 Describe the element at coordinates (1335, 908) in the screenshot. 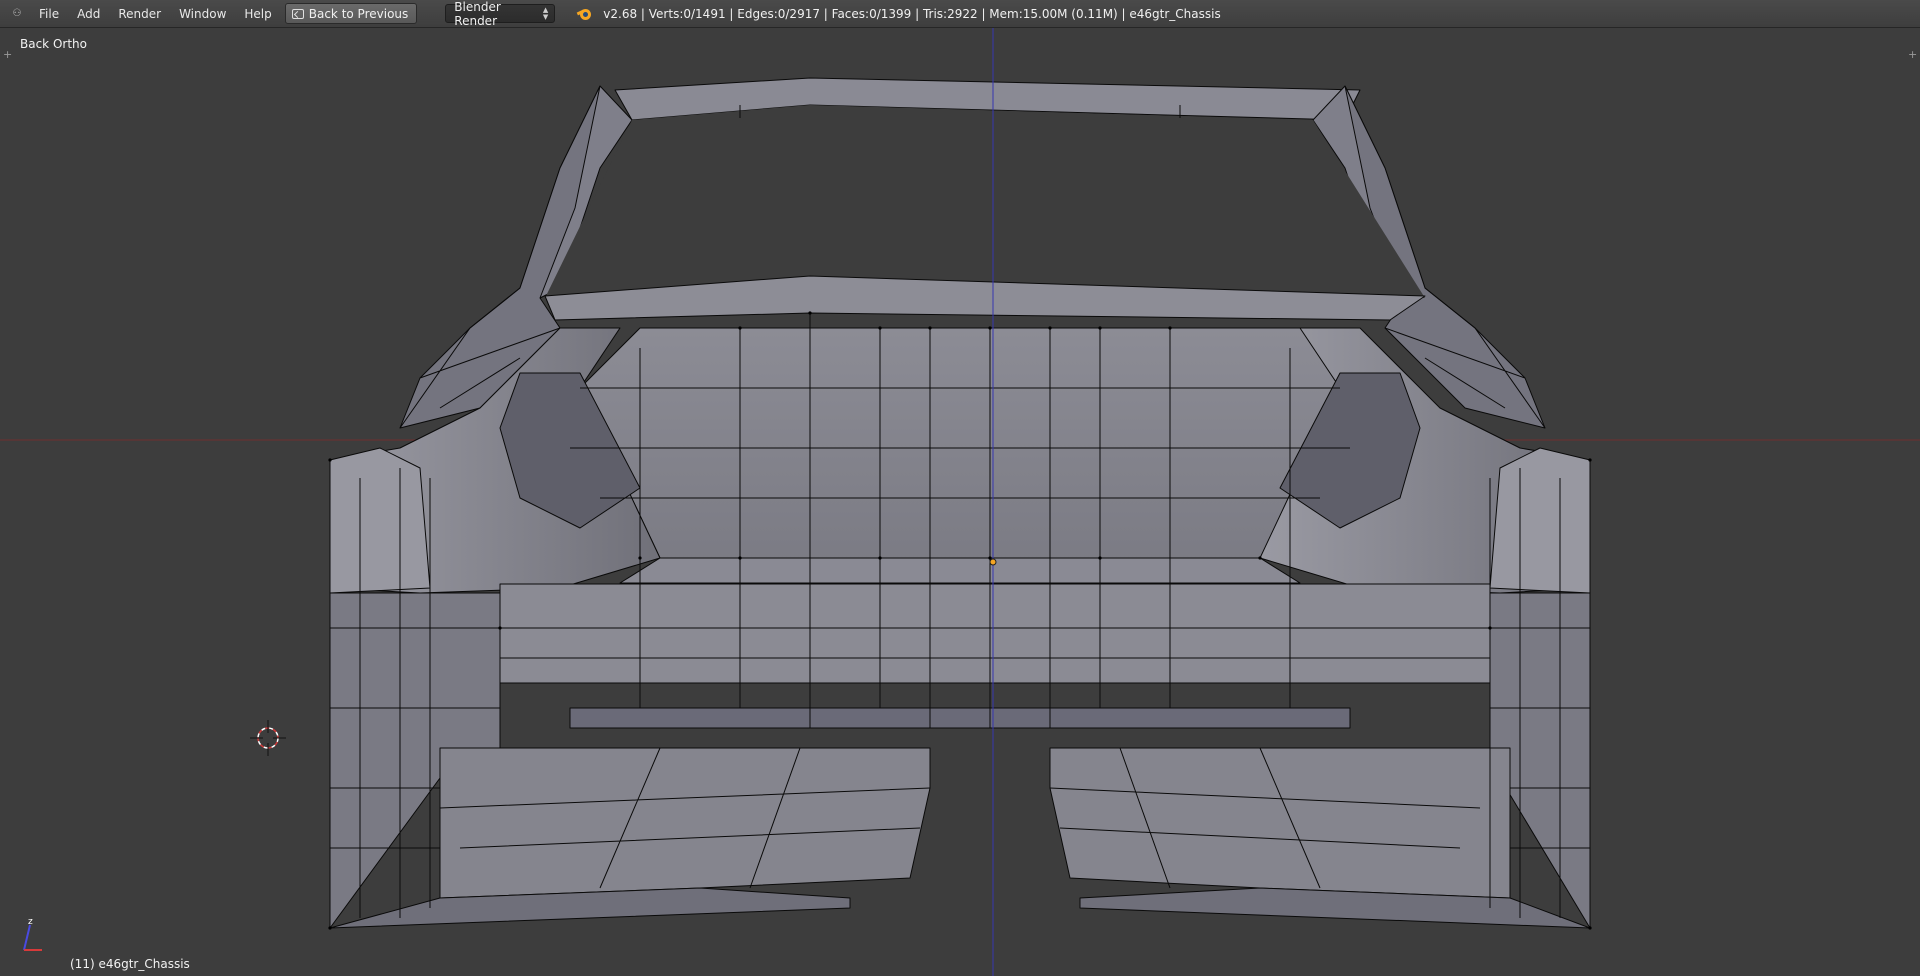

I see `right-bottom-edge` at that location.